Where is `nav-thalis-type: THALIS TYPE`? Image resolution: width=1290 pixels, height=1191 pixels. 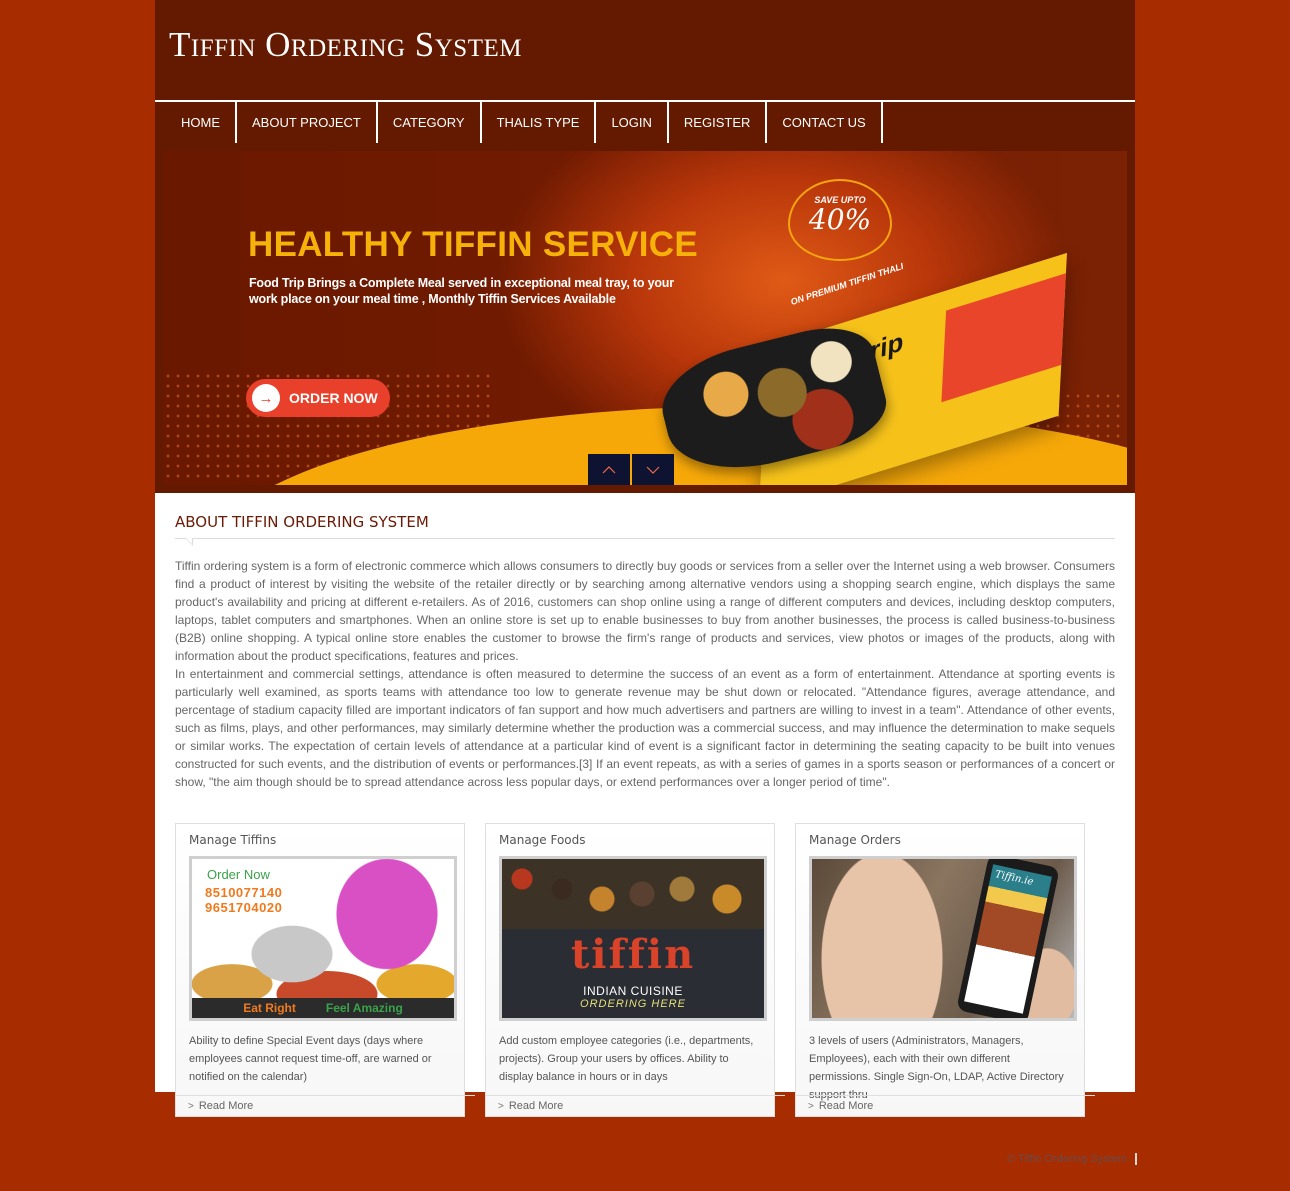 nav-thalis-type: THALIS TYPE is located at coordinates (539, 122).